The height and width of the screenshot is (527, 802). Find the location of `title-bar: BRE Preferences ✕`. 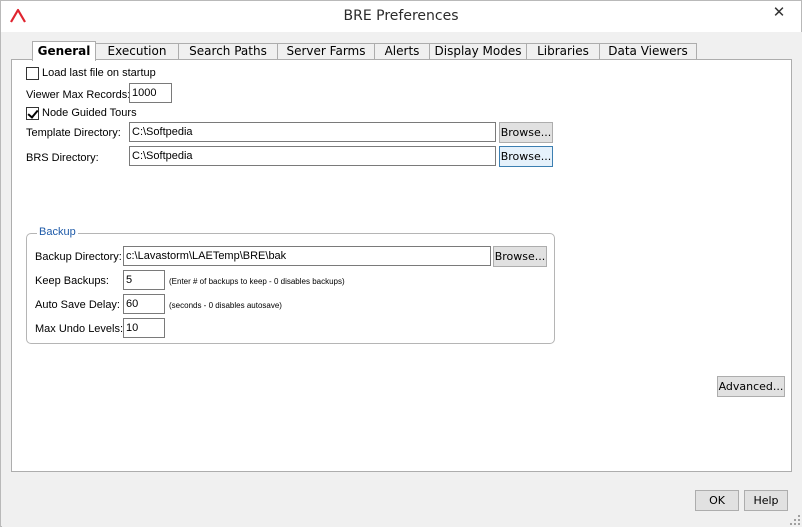

title-bar: BRE Preferences ✕ is located at coordinates (401, 16).